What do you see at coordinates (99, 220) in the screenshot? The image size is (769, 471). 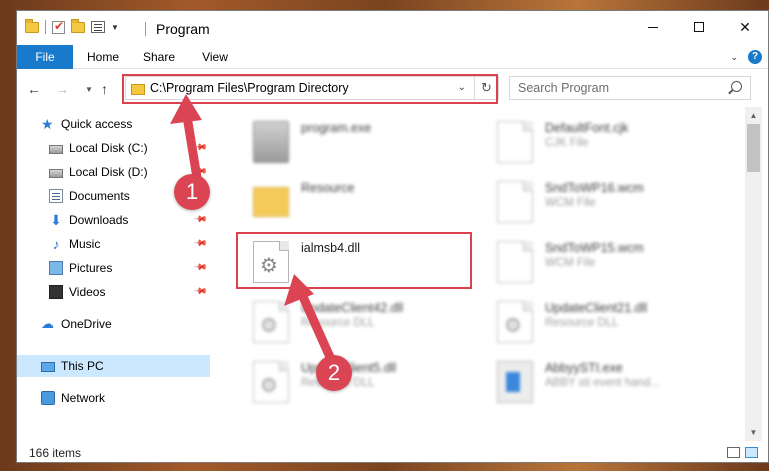 I see `sidebar-item-label: Downloads` at bounding box center [99, 220].